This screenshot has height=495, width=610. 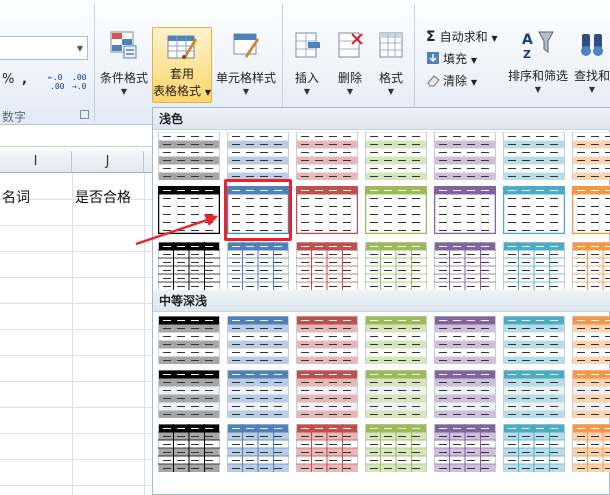 I want to click on autosum-label: 自动求和, so click(x=463, y=37).